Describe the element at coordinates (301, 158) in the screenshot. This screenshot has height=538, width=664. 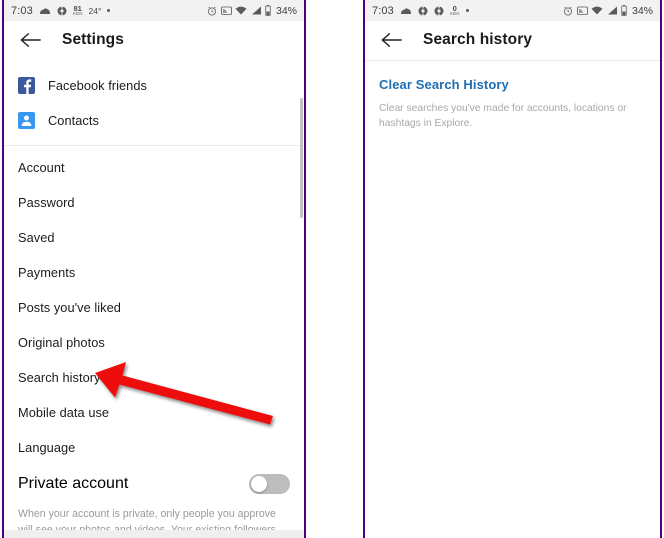
I see `vertical-scrollbar` at that location.